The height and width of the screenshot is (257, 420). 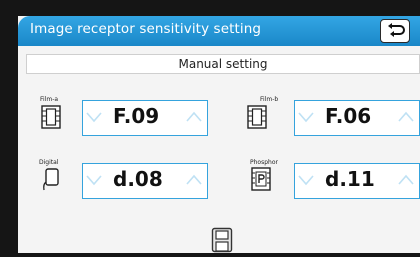 What do you see at coordinates (49, 162) in the screenshot?
I see `receptor-label: Digital` at bounding box center [49, 162].